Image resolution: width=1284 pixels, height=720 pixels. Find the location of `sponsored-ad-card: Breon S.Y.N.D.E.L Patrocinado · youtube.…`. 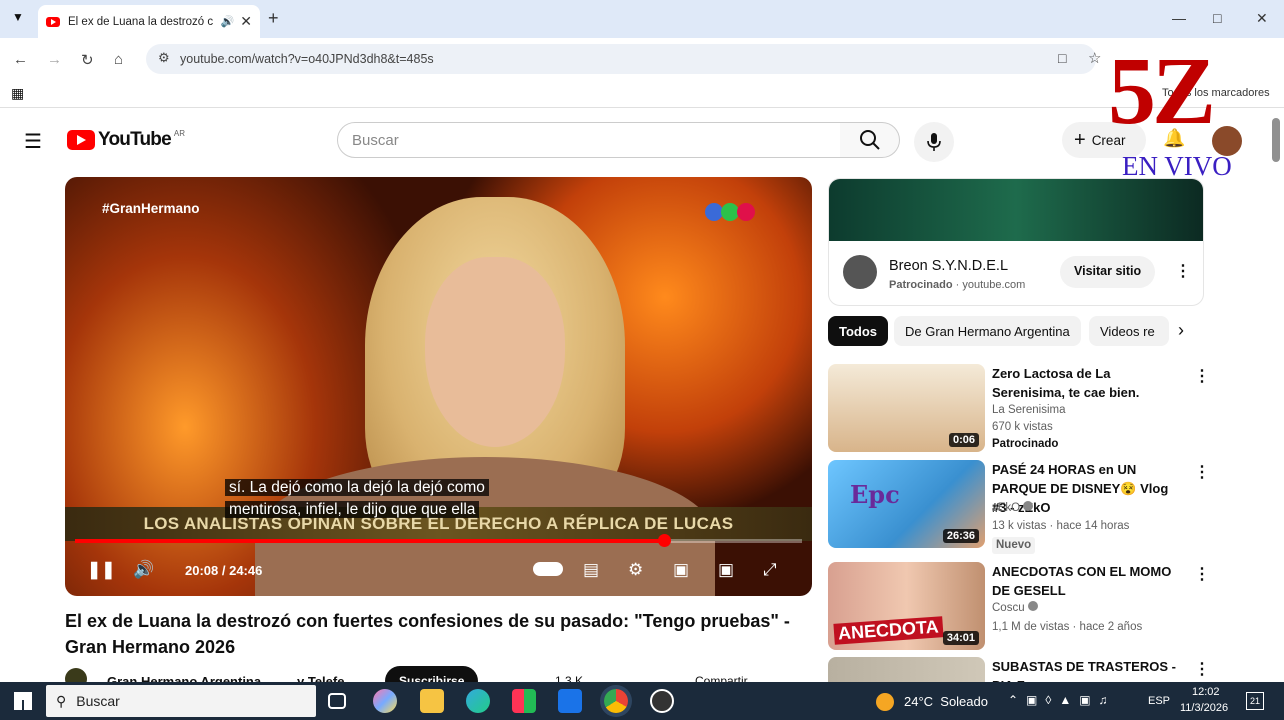

sponsored-ad-card: Breon S.Y.N.D.E.L Patrocinado · youtube.… is located at coordinates (1016, 242).